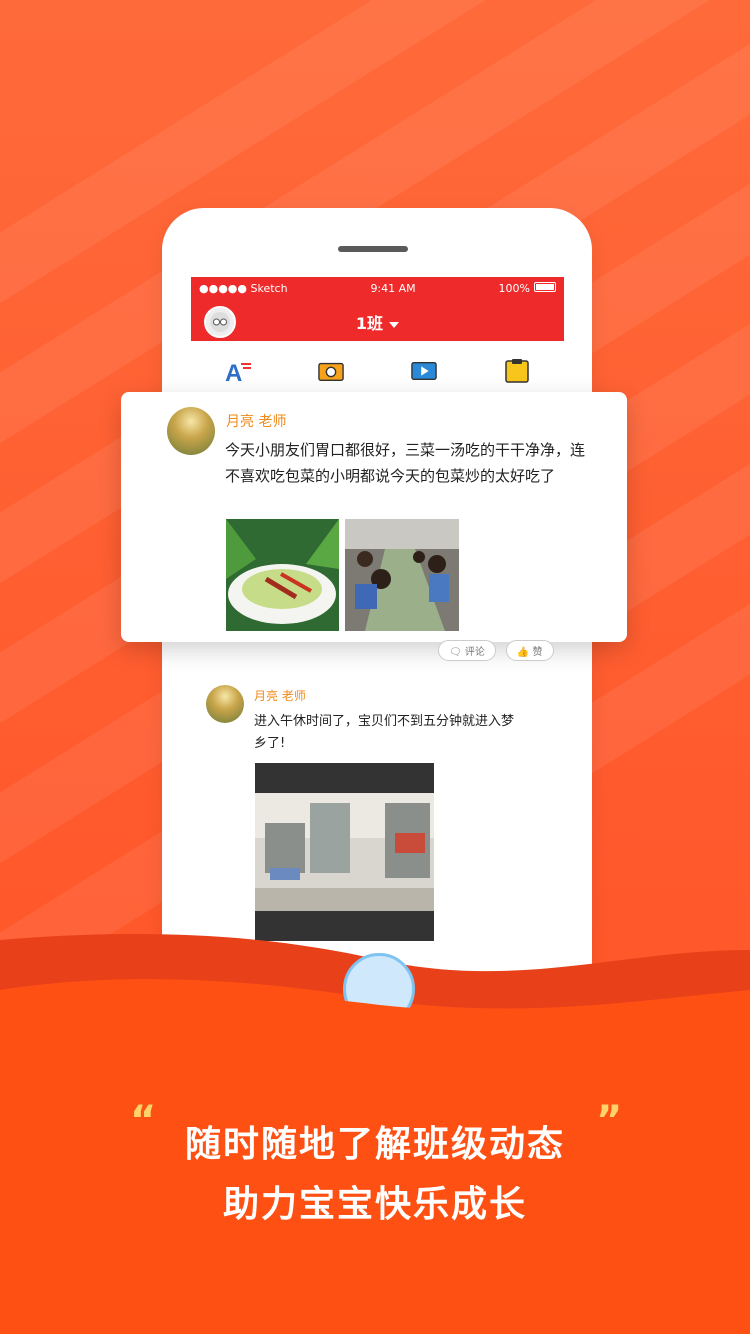 Image resolution: width=750 pixels, height=1334 pixels. Describe the element at coordinates (474, 652) in the screenshot. I see `comment-label: 评论` at that location.